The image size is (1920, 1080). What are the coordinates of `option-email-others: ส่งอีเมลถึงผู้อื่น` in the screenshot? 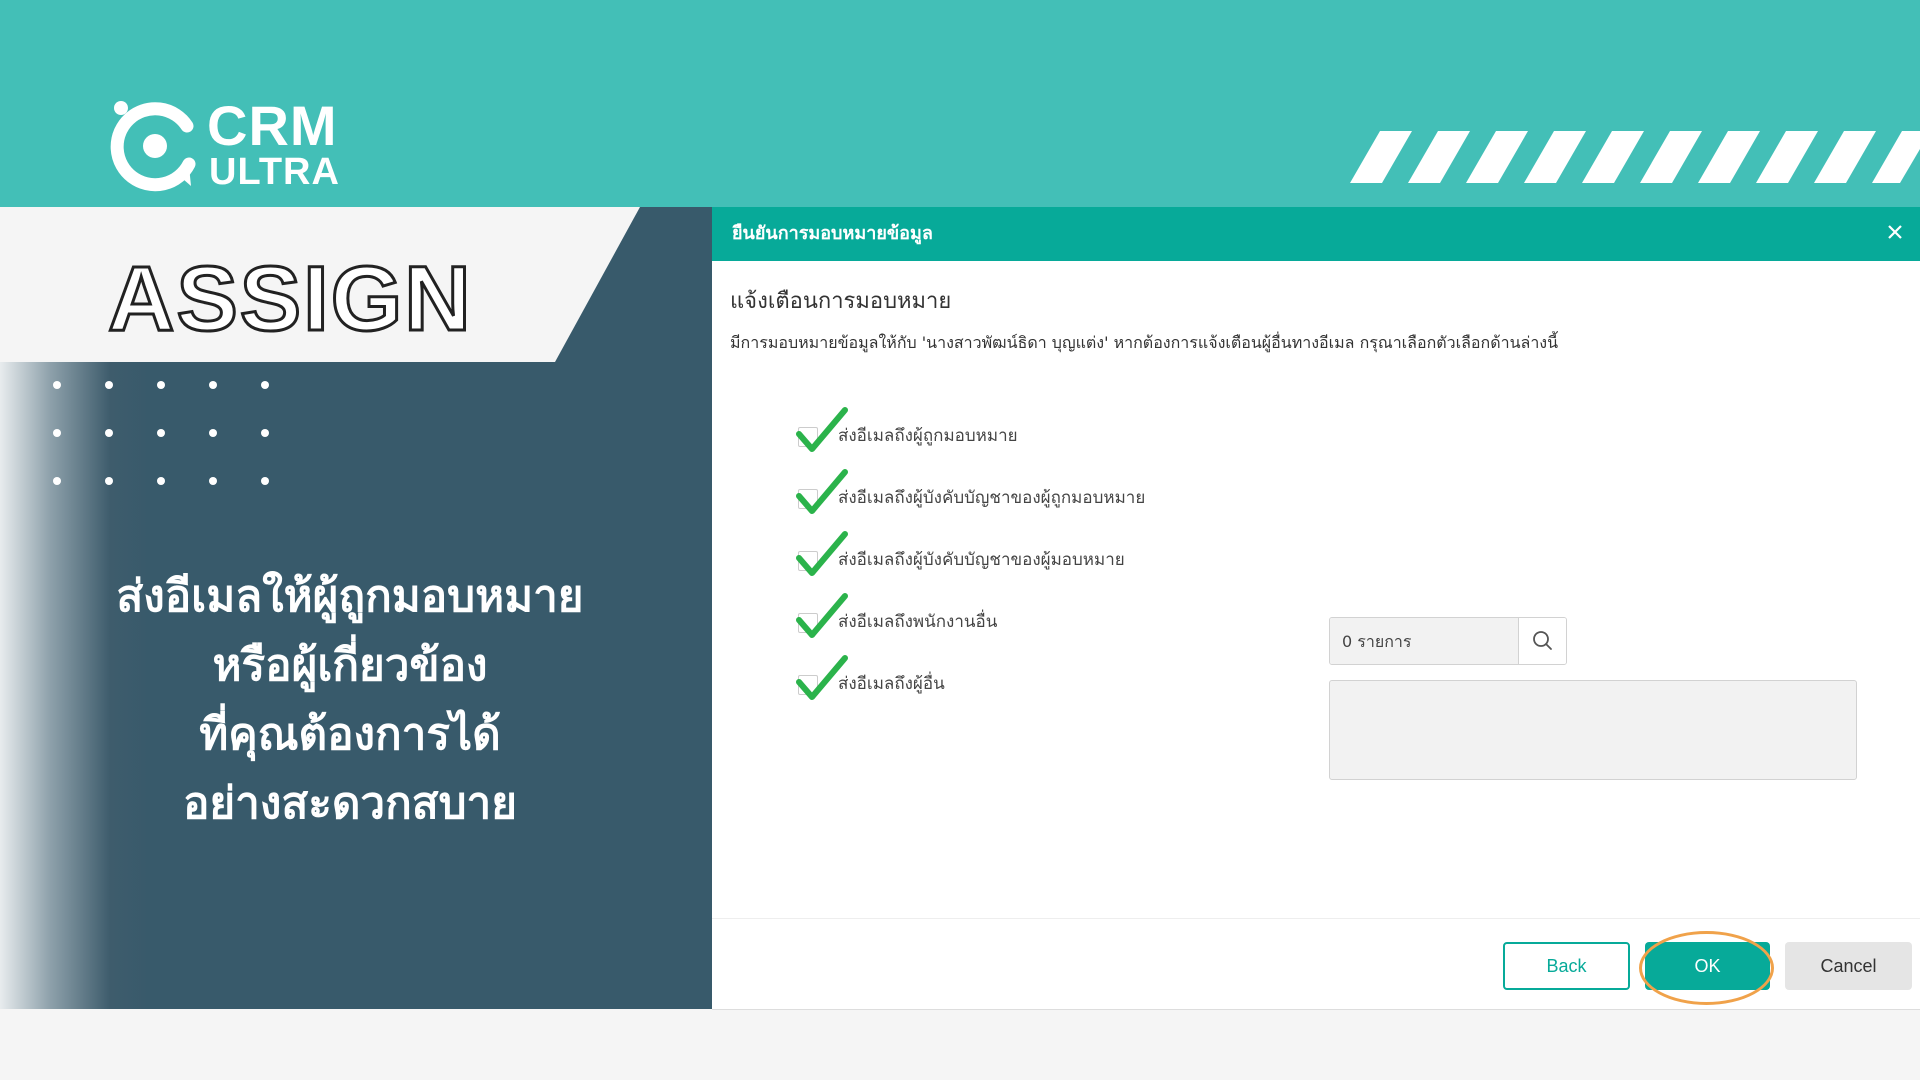 It's located at (1044, 686).